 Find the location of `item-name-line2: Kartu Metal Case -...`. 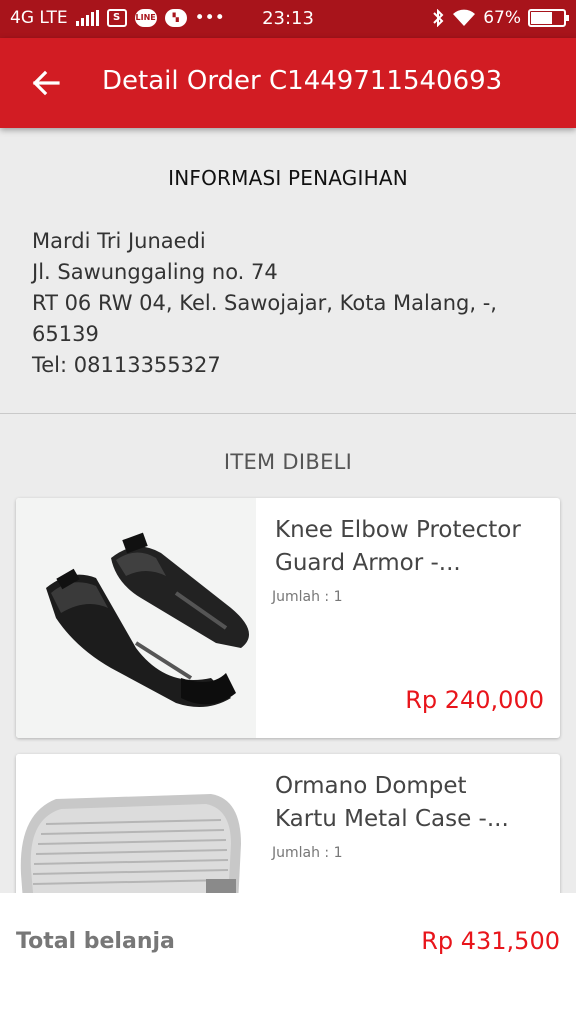

item-name-line2: Kartu Metal Case -... is located at coordinates (392, 819).